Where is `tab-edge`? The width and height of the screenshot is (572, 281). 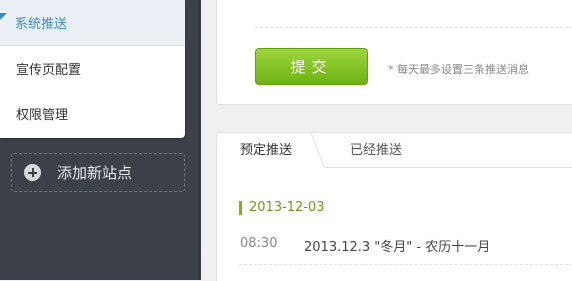 tab-edge is located at coordinates (317, 150).